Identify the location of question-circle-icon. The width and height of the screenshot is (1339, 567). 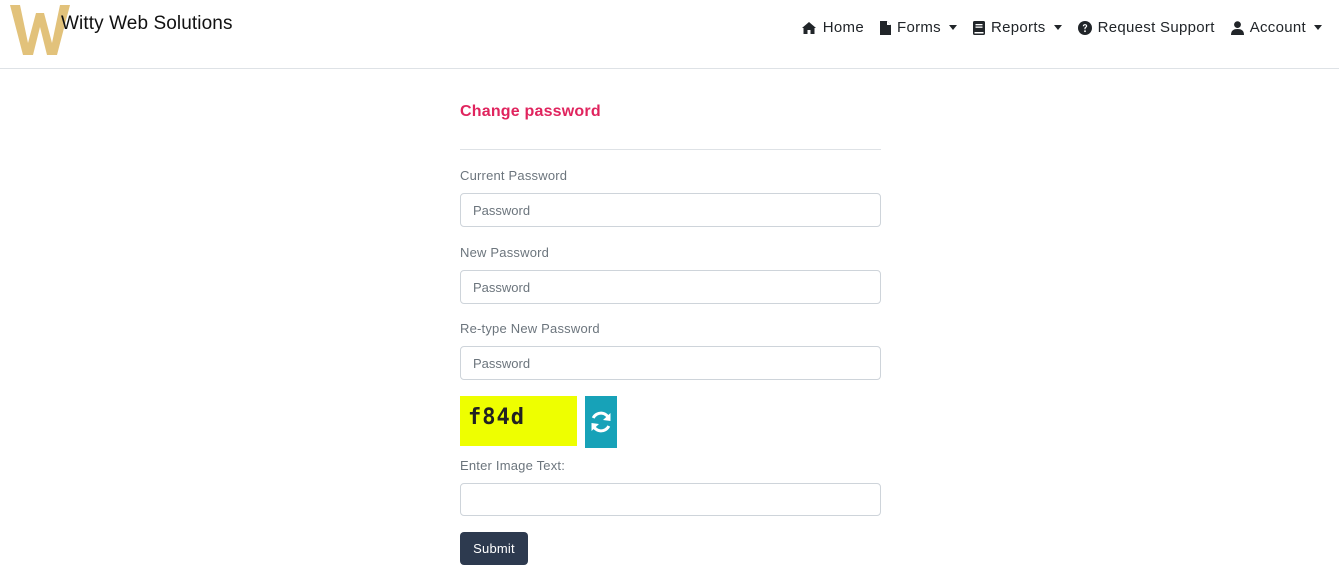
(1084, 27).